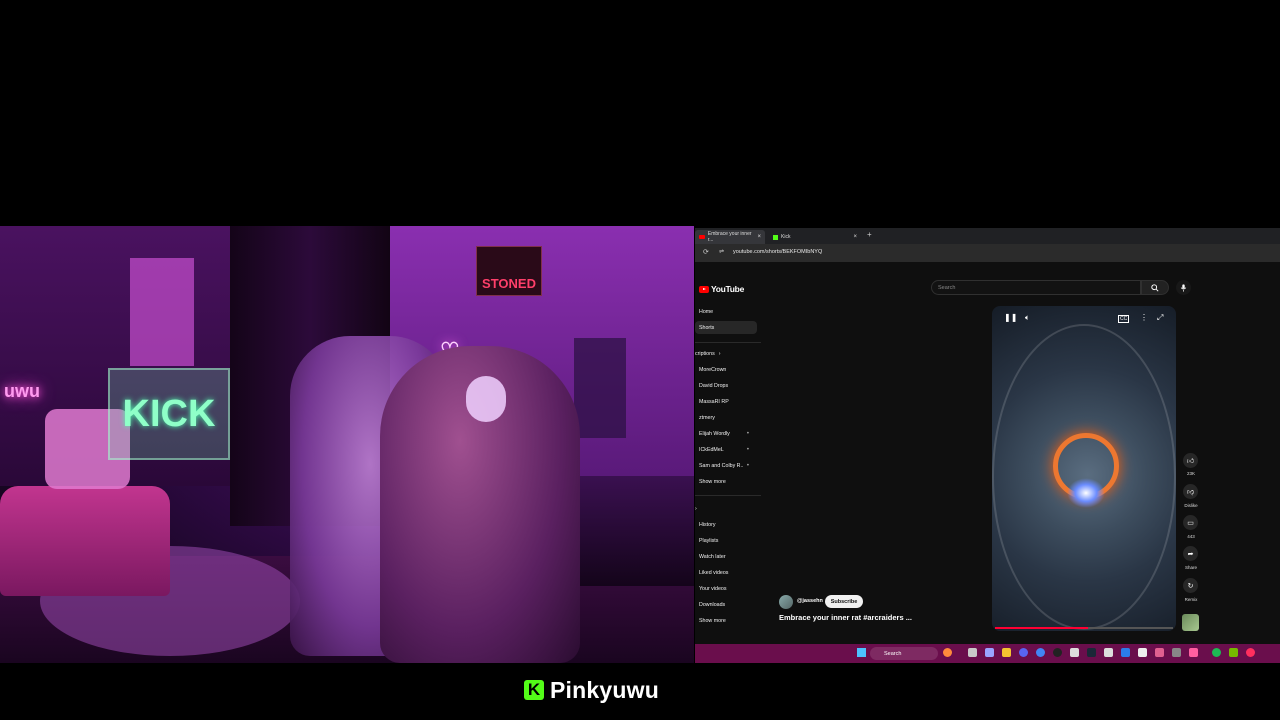 The height and width of the screenshot is (720, 1280). I want to click on more-options-icon: ⋮, so click(1144, 317).